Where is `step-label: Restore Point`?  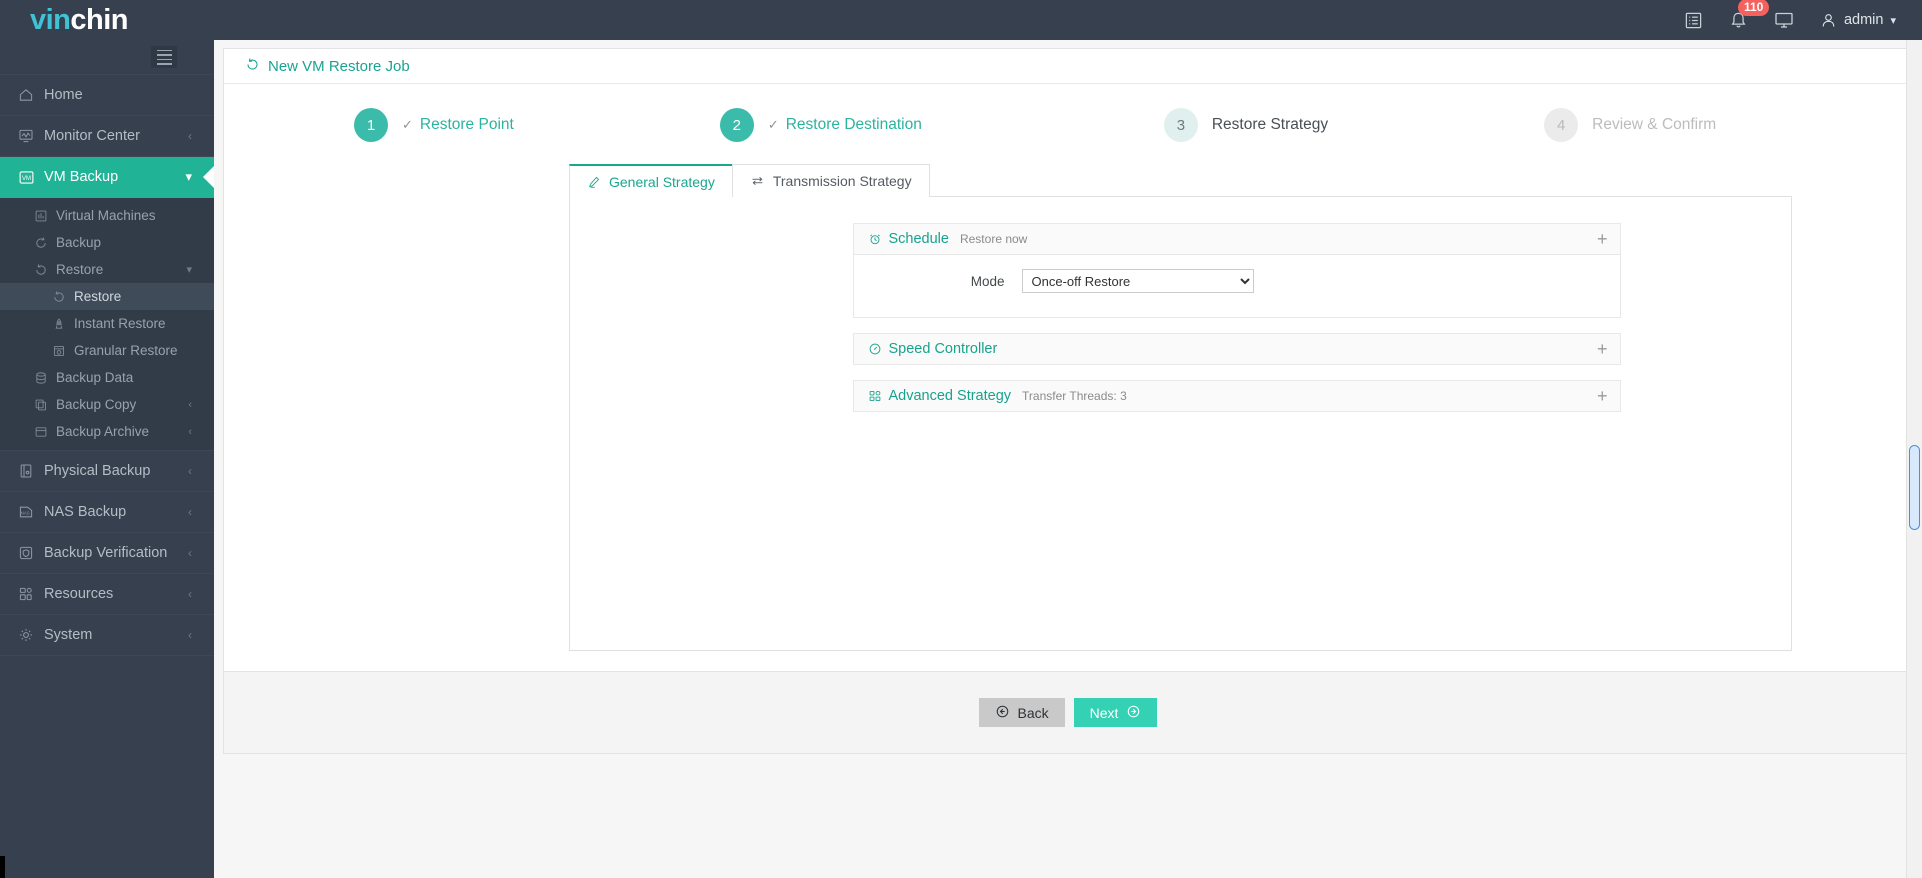
step-label: Restore Point is located at coordinates (466, 124).